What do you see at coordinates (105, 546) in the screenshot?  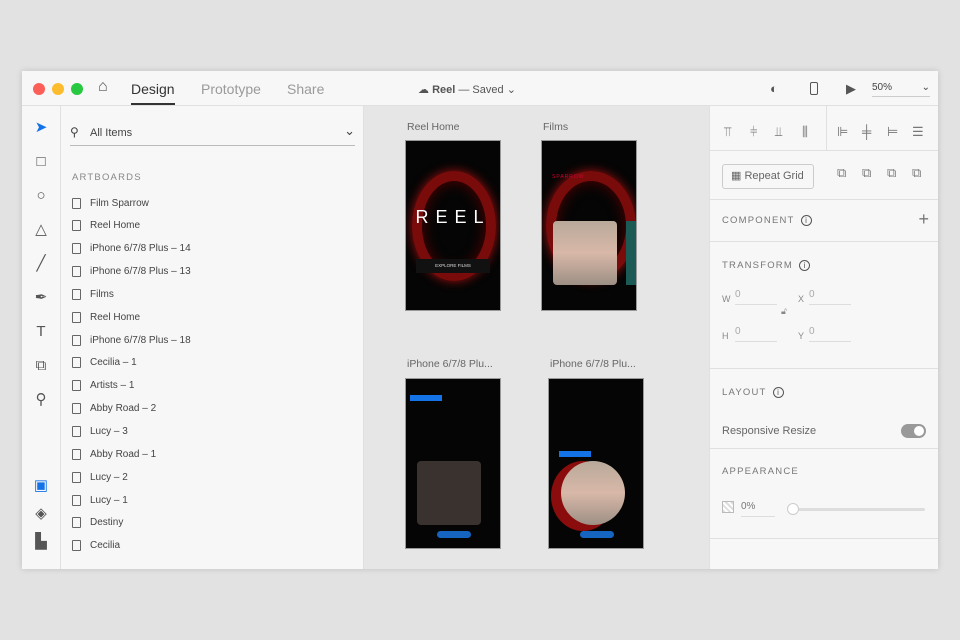 I see `artboard-item-label: Cecilia` at bounding box center [105, 546].